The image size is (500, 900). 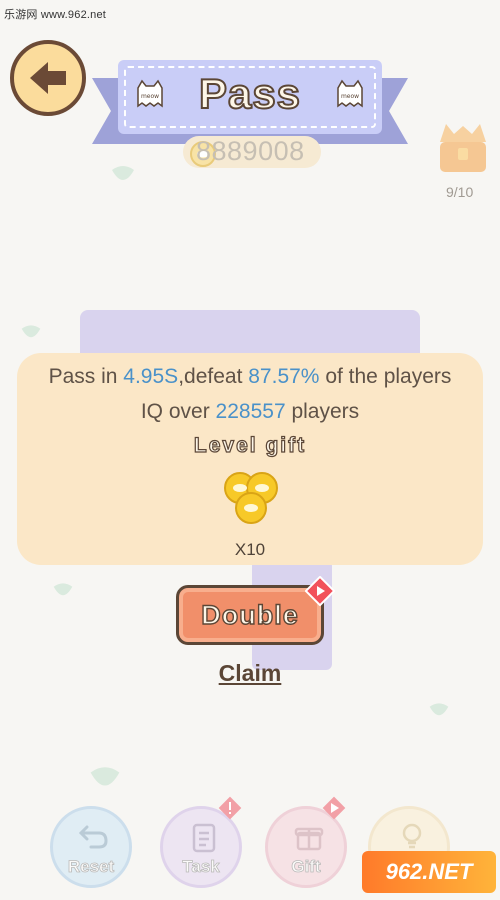 I want to click on cat-ghost-icon: meow, so click(x=350, y=93).